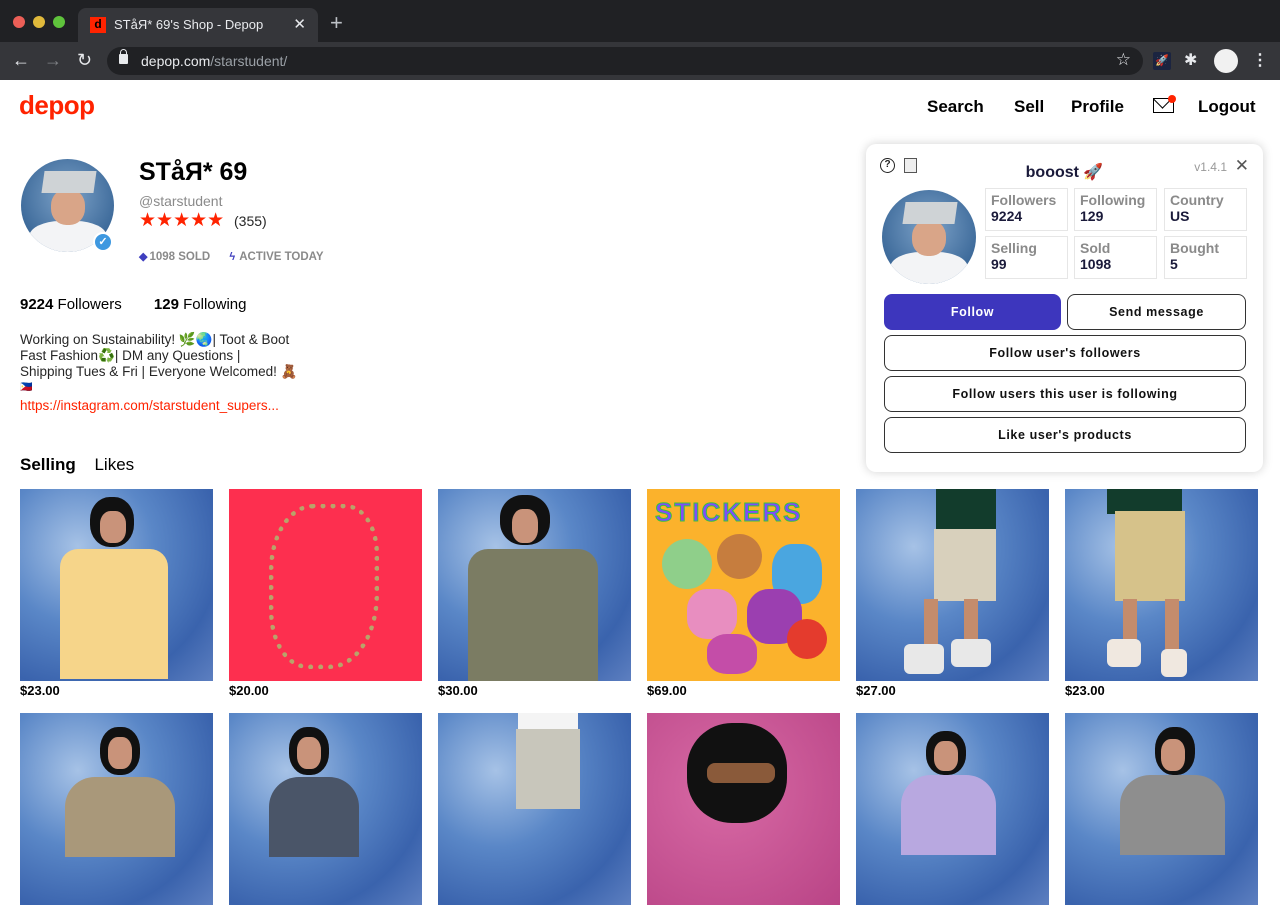 The height and width of the screenshot is (905, 1280). What do you see at coordinates (19, 22) in the screenshot?
I see `window-close-button` at bounding box center [19, 22].